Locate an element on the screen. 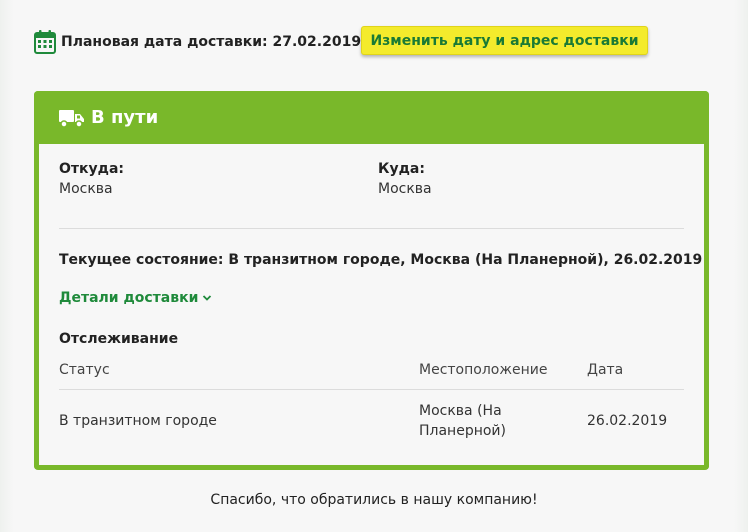 Image resolution: width=748 pixels, height=532 pixels. from-label: Откуда: is located at coordinates (91, 169).